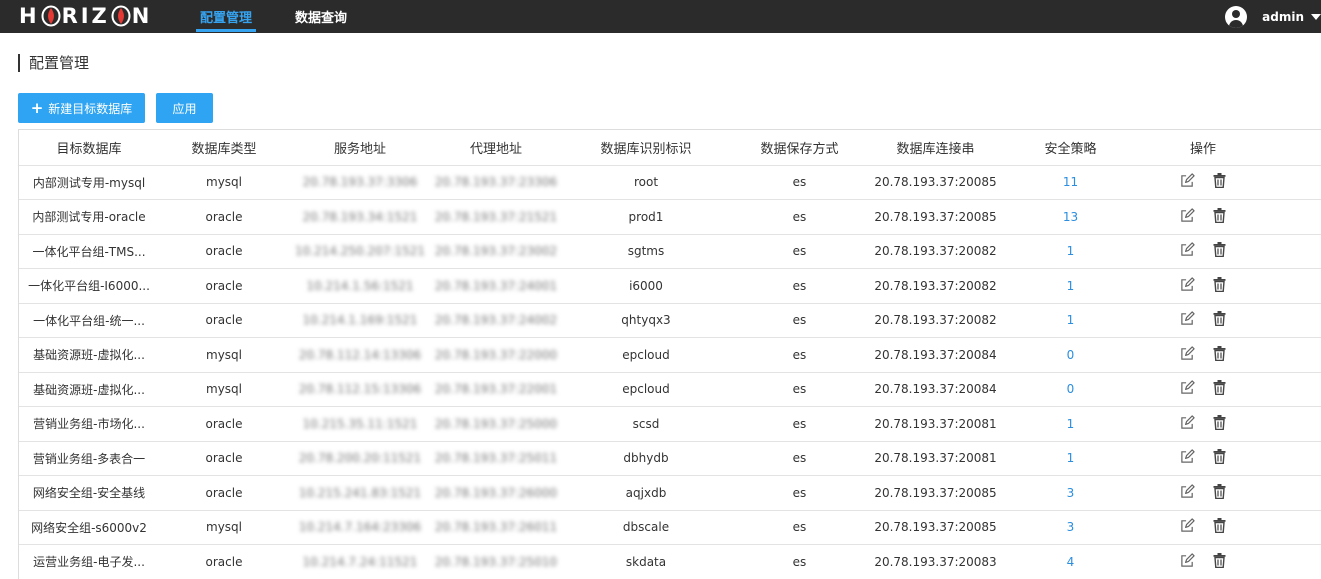 The width and height of the screenshot is (1321, 579). What do you see at coordinates (89, 182) in the screenshot?
I see `cell-target-db: 内部测试专用-mysql` at bounding box center [89, 182].